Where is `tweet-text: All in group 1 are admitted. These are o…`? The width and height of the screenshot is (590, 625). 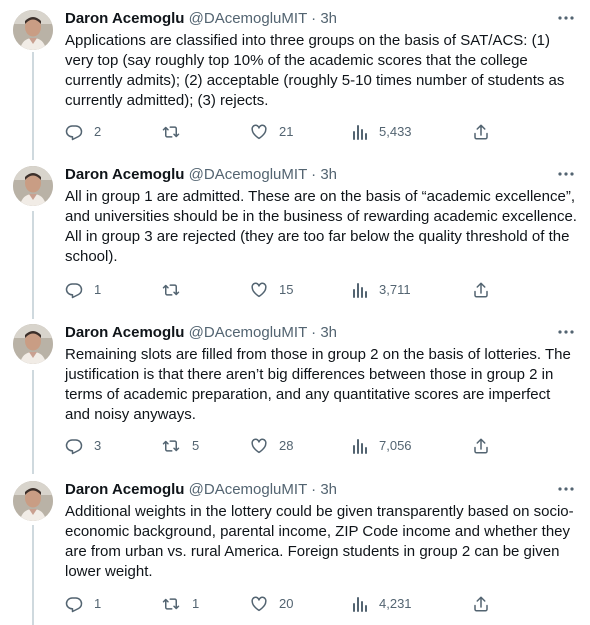 tweet-text: All in group 1 are admitted. These are o… is located at coordinates (321, 226).